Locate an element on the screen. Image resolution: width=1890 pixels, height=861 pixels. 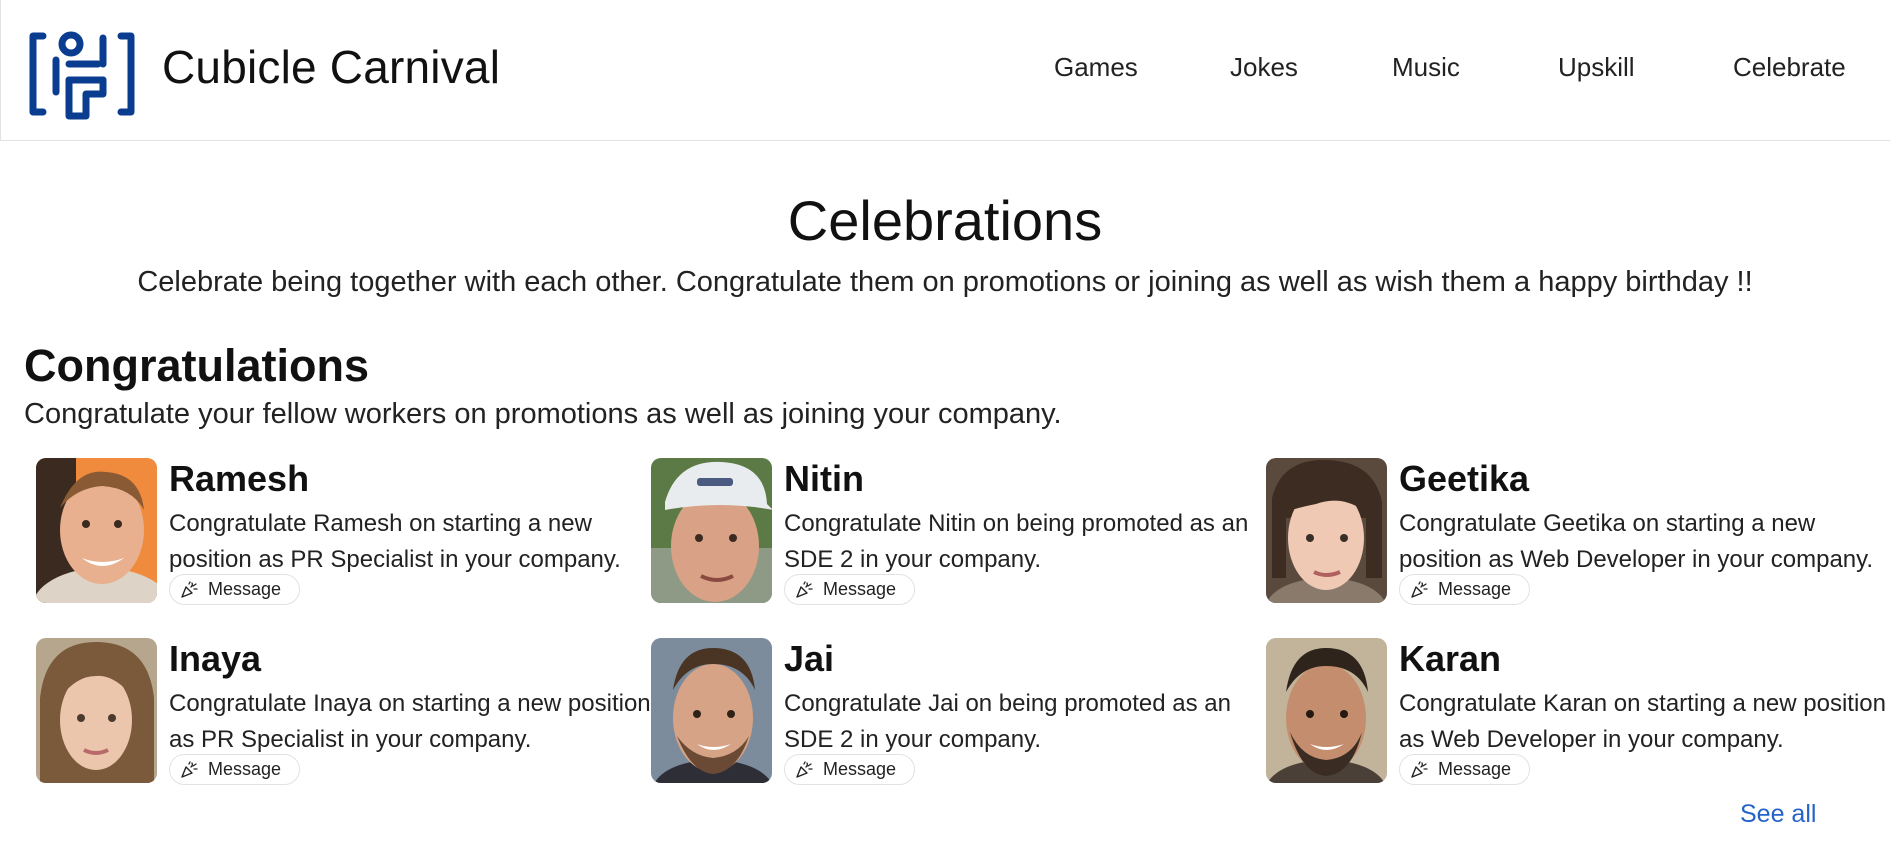
avatar-karan is located at coordinates (1326, 710).